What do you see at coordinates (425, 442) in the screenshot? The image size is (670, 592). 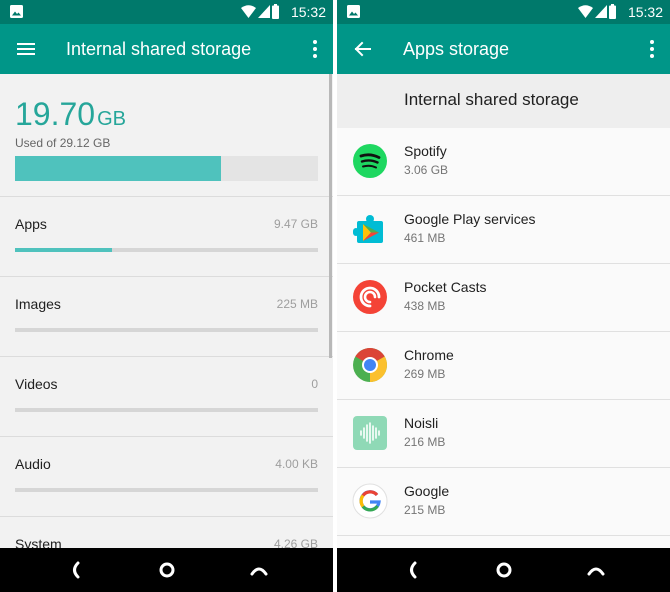 I see `app-size: 216 MB` at bounding box center [425, 442].